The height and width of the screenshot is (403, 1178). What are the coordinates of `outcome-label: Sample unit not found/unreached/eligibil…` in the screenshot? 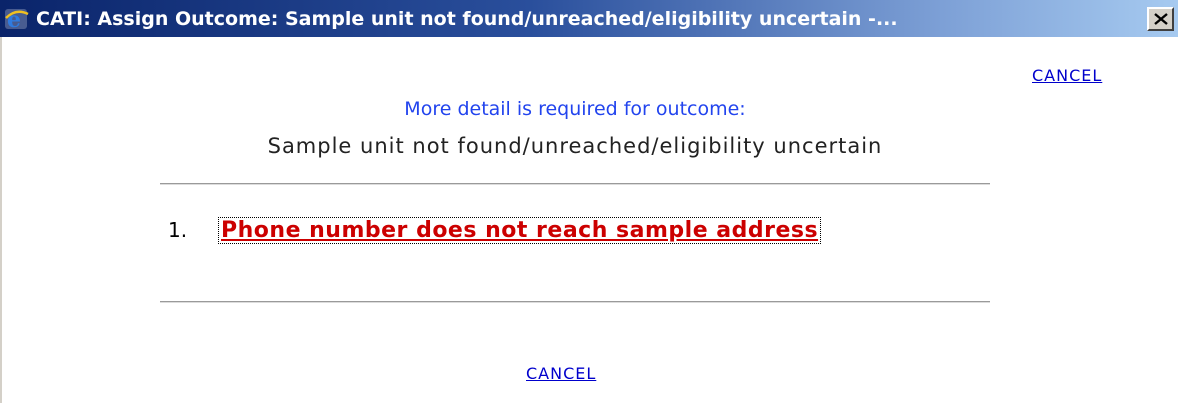 It's located at (575, 146).